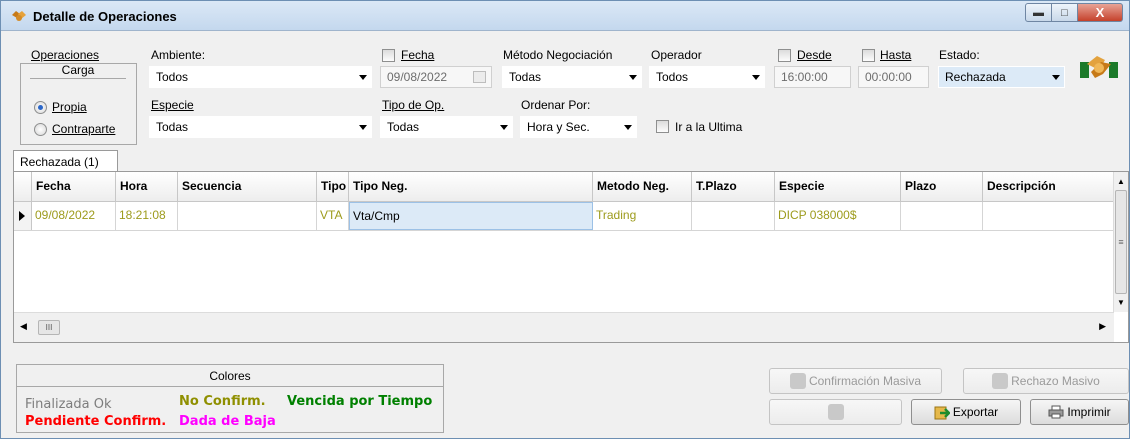 The height and width of the screenshot is (439, 1130). Describe the element at coordinates (564, 327) in the screenshot. I see `horizontal-scrollbar: ◀ III ▶` at that location.